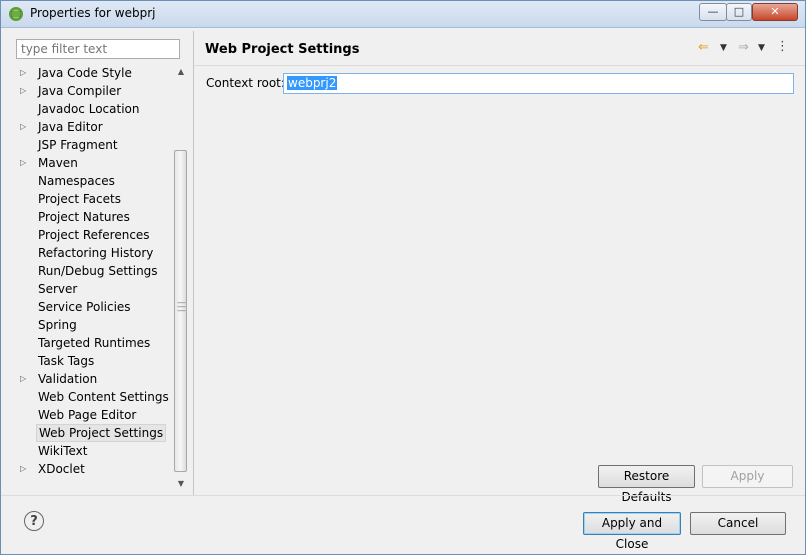 Image resolution: width=806 pixels, height=555 pixels. I want to click on tree-item-label: Targeted Runtimes, so click(94, 343).